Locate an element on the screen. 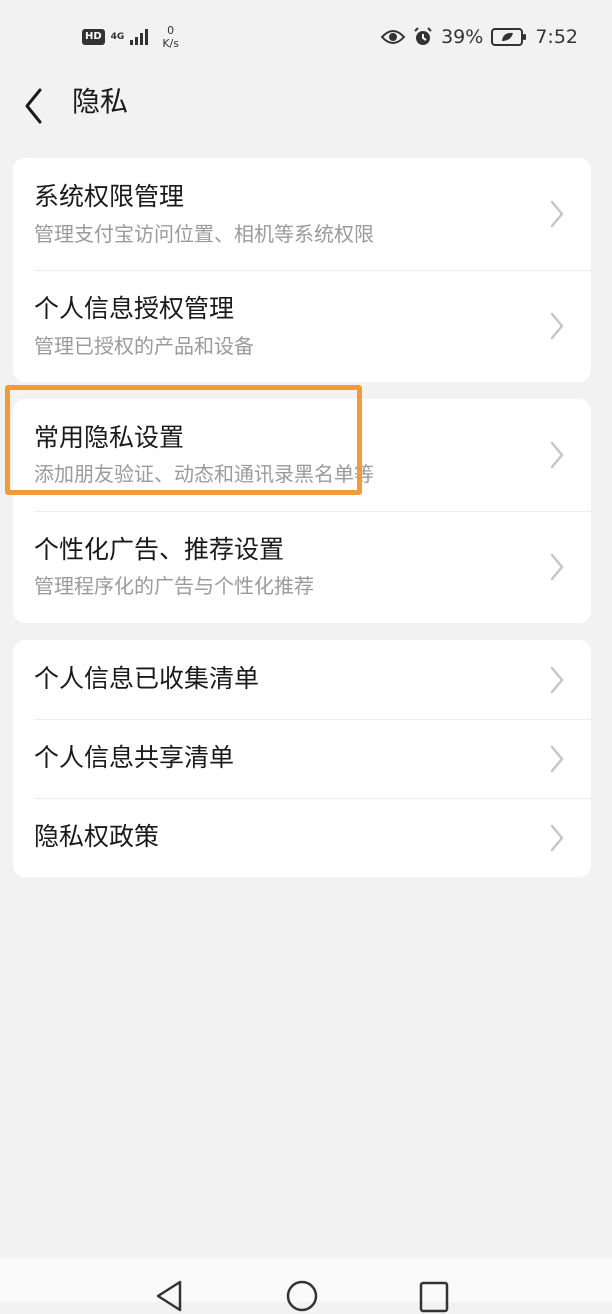  hd-badge: HD is located at coordinates (93, 37).